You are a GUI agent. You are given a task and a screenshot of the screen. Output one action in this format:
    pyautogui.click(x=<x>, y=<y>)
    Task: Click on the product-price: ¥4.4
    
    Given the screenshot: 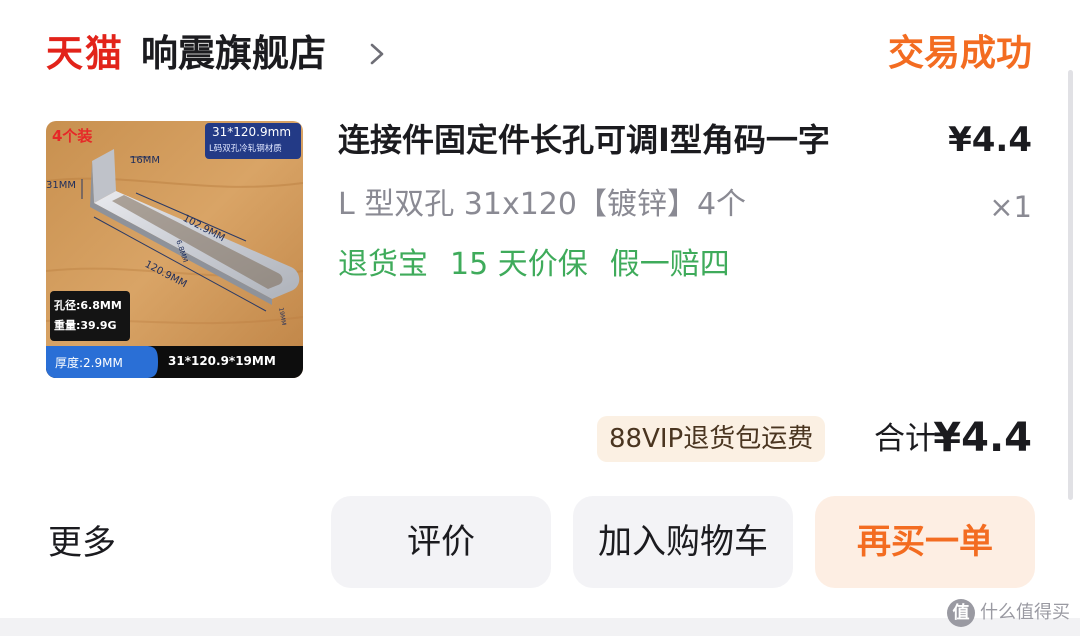 What is the action you would take?
    pyautogui.click(x=990, y=140)
    